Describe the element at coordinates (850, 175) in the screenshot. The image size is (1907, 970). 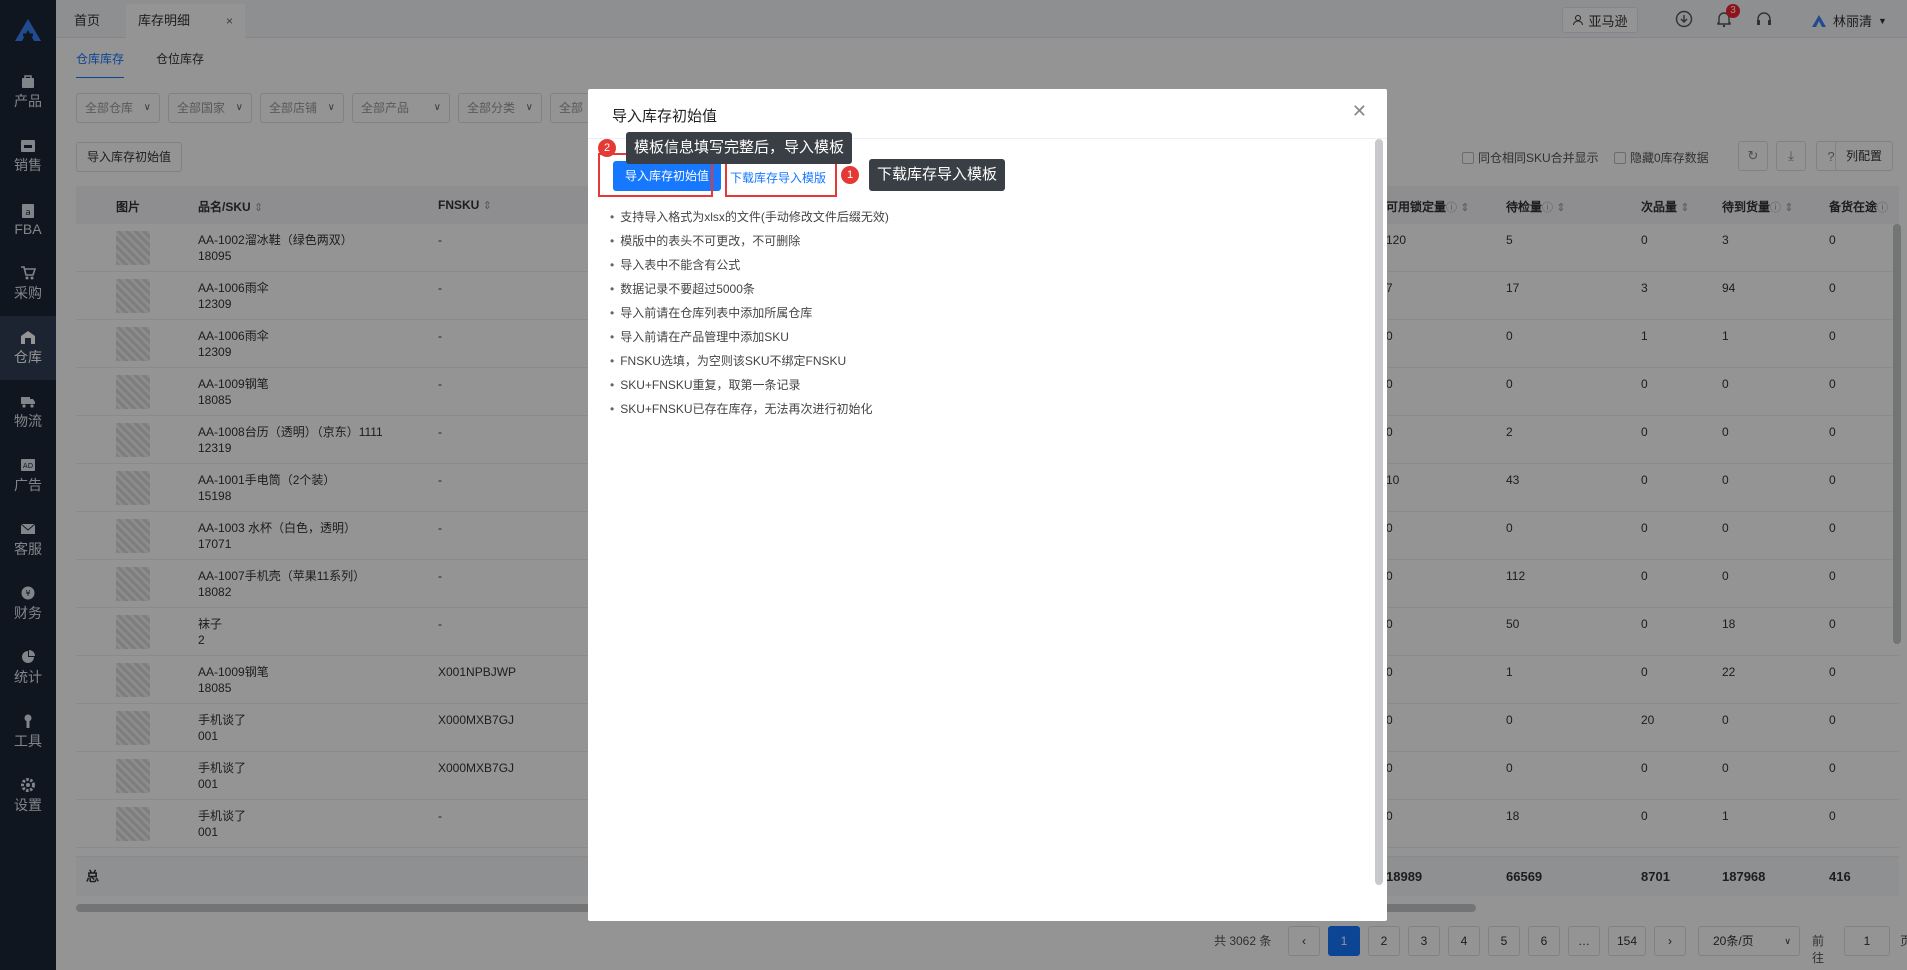
I see `step-1-marker: 1` at that location.